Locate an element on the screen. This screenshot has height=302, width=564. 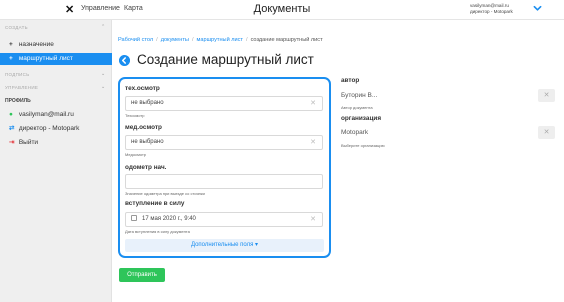
additional-fields-label: Дополнительные поля is located at coordinates (222, 245).